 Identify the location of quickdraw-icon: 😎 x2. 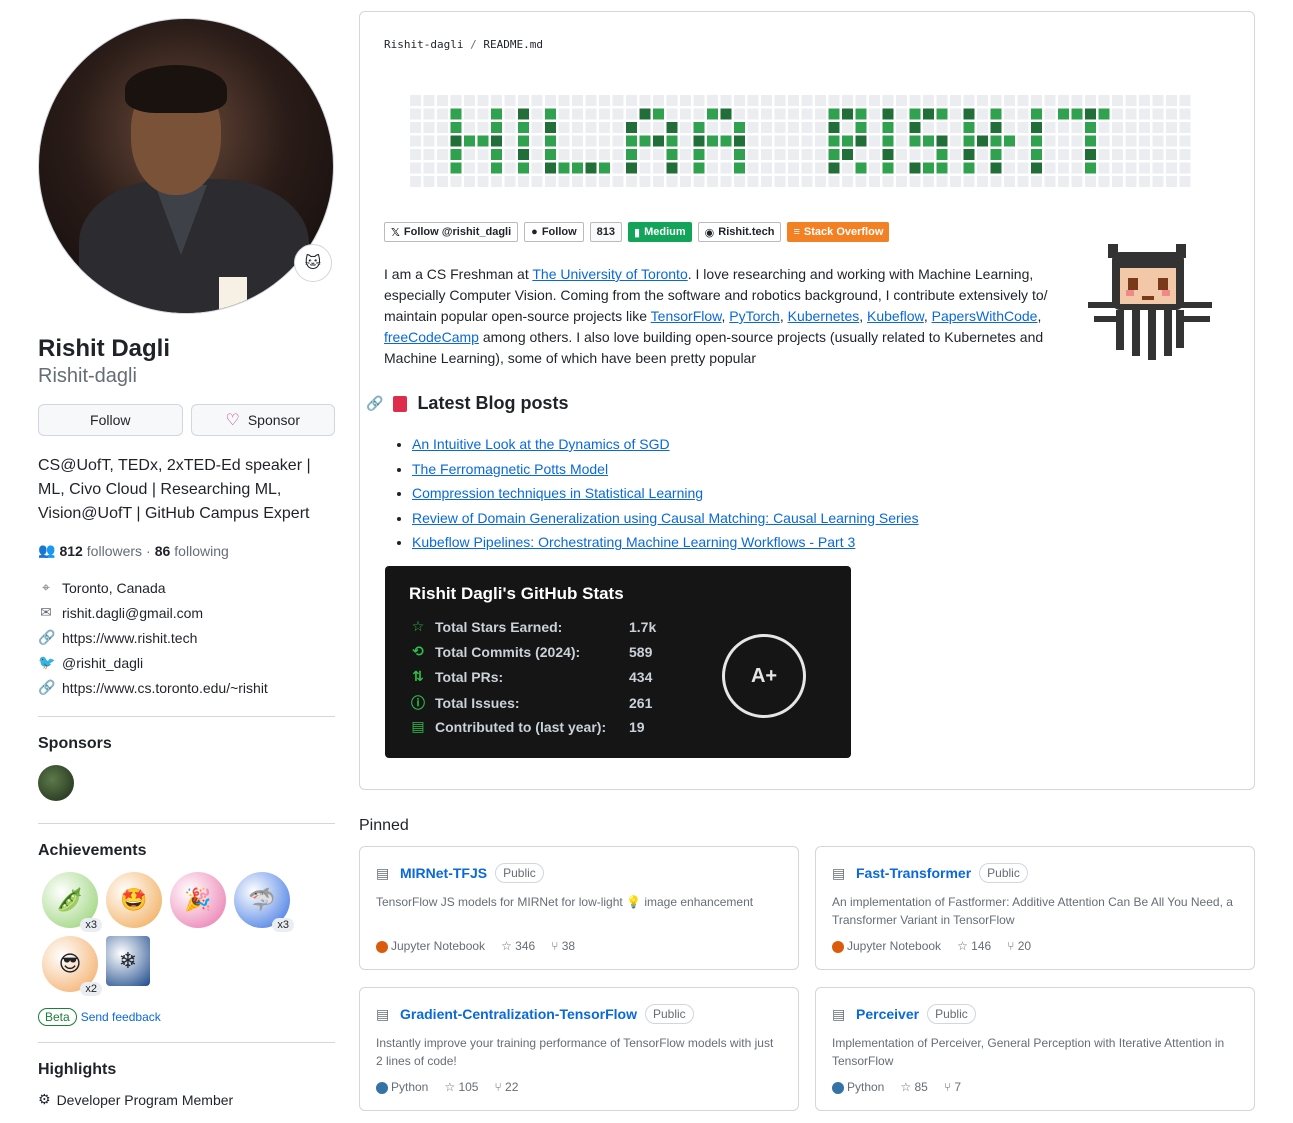
(72, 966).